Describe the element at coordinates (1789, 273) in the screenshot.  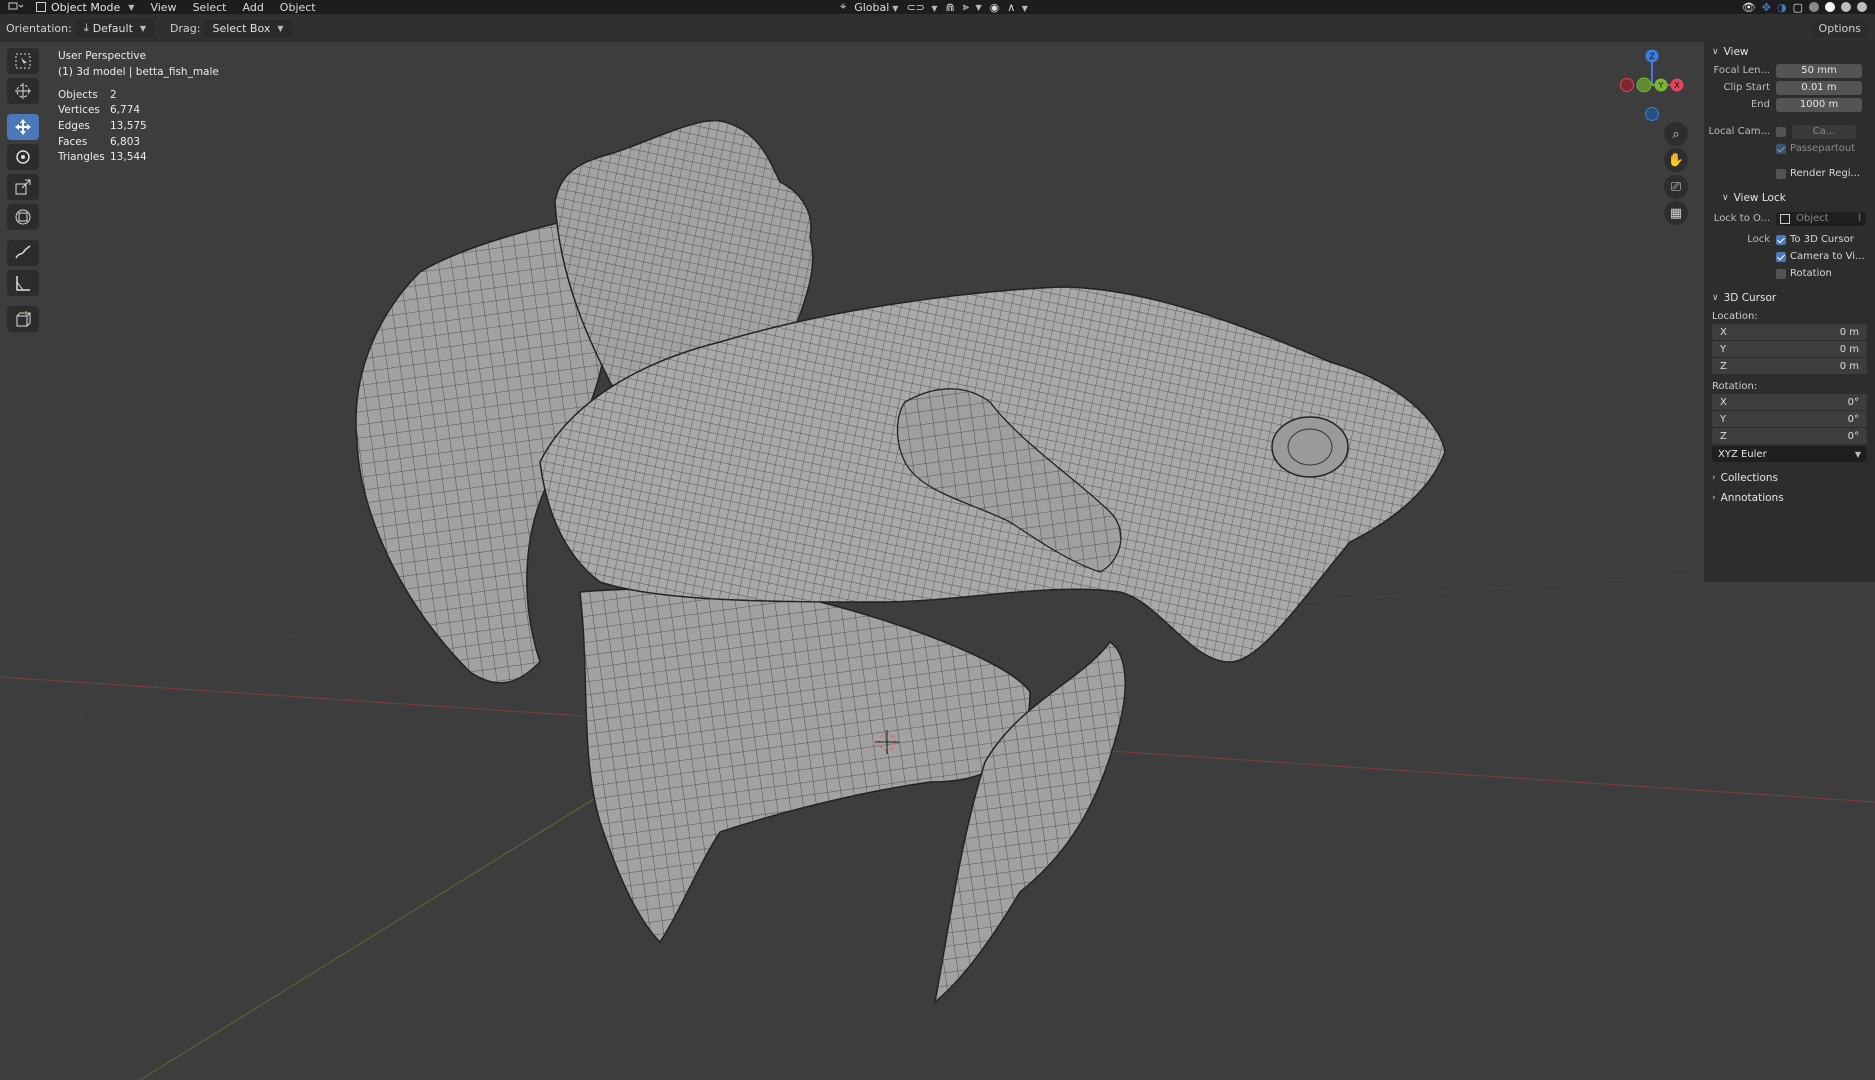
I see `lock-rotation-row: Rotation` at that location.